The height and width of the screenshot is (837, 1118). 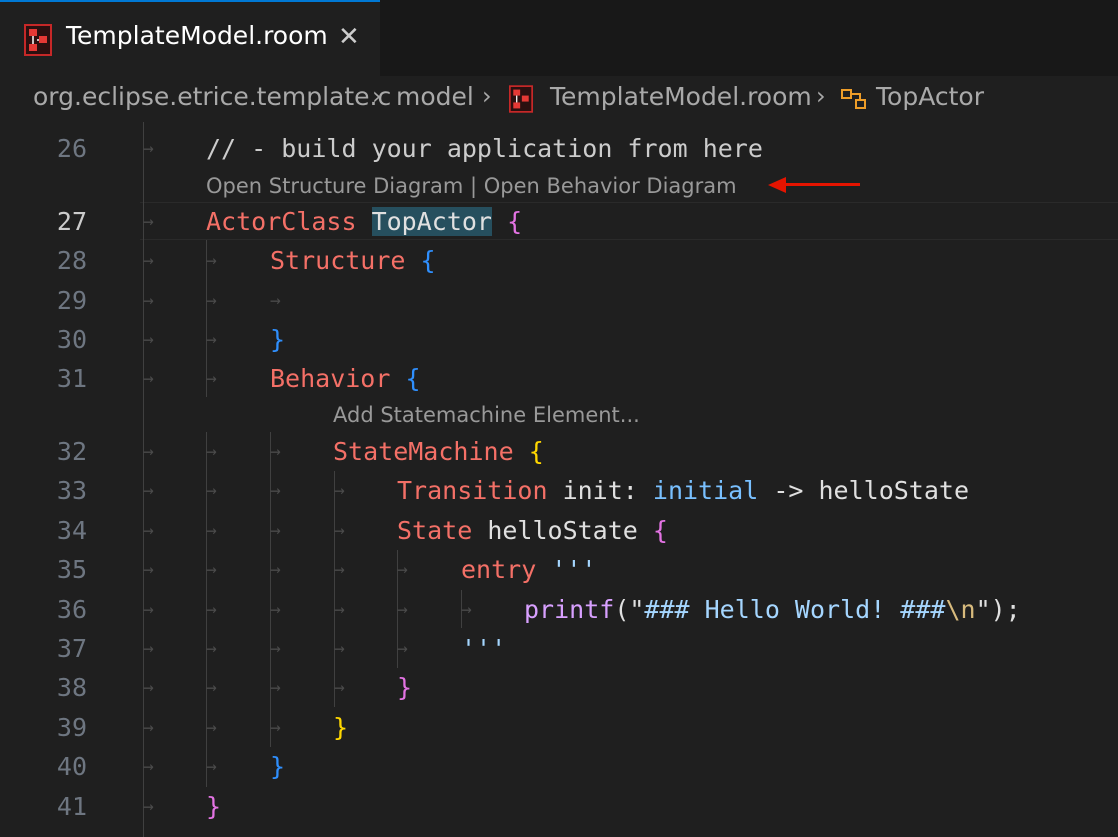 I want to click on code-line: State helloState {, so click(x=532, y=530).